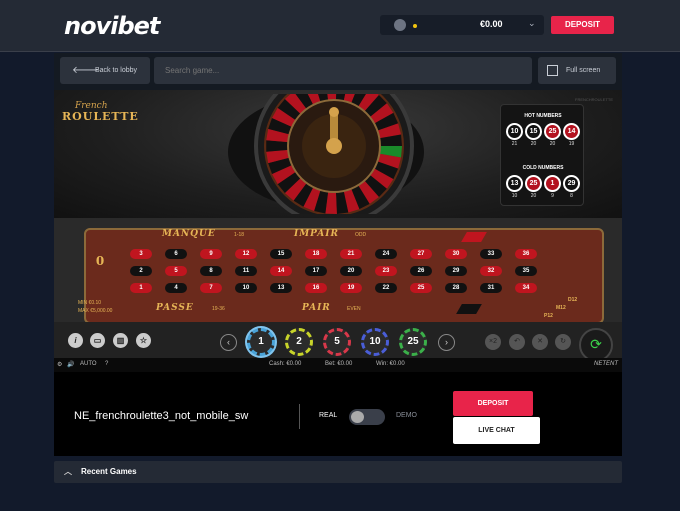 Image resolution: width=680 pixels, height=511 pixels. What do you see at coordinates (406, 415) in the screenshot?
I see `demo-mode-label: DEMO` at bounding box center [406, 415].